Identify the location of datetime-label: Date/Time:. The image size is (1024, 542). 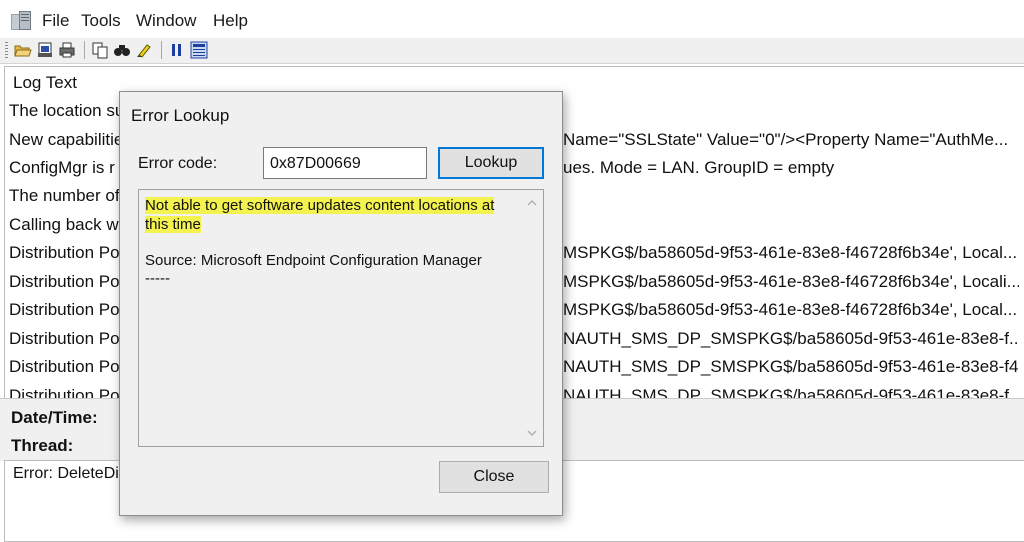
(54, 417).